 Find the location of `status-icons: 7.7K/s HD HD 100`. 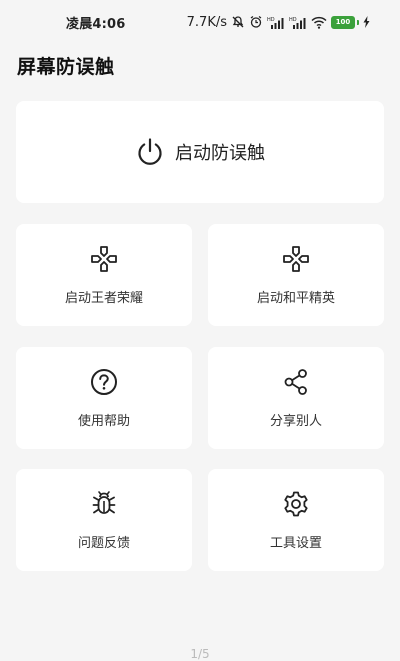

status-icons: 7.7K/s HD HD 100 is located at coordinates (278, 22).